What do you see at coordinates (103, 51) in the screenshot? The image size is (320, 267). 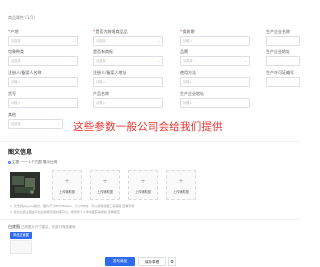 I see `field-label-trademark: 是否有商标` at bounding box center [103, 51].